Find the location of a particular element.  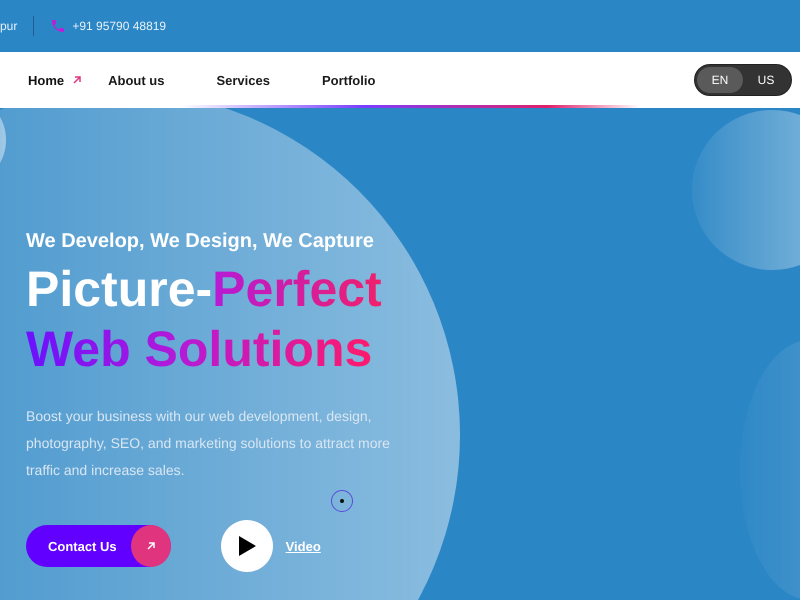

arrow-icon is located at coordinates (77, 80).